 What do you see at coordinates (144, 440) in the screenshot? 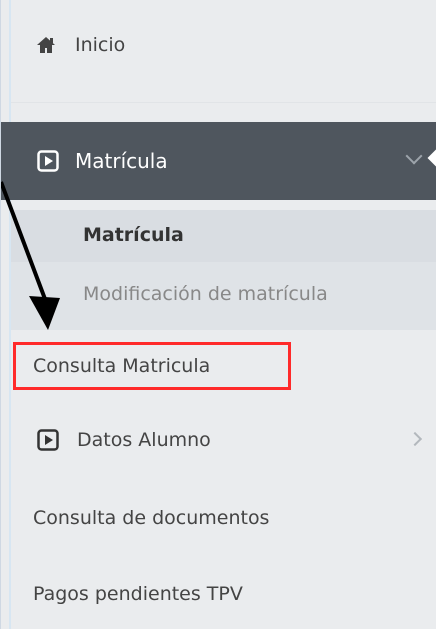
I see `sidebar-item-label: Datos Alumno` at bounding box center [144, 440].